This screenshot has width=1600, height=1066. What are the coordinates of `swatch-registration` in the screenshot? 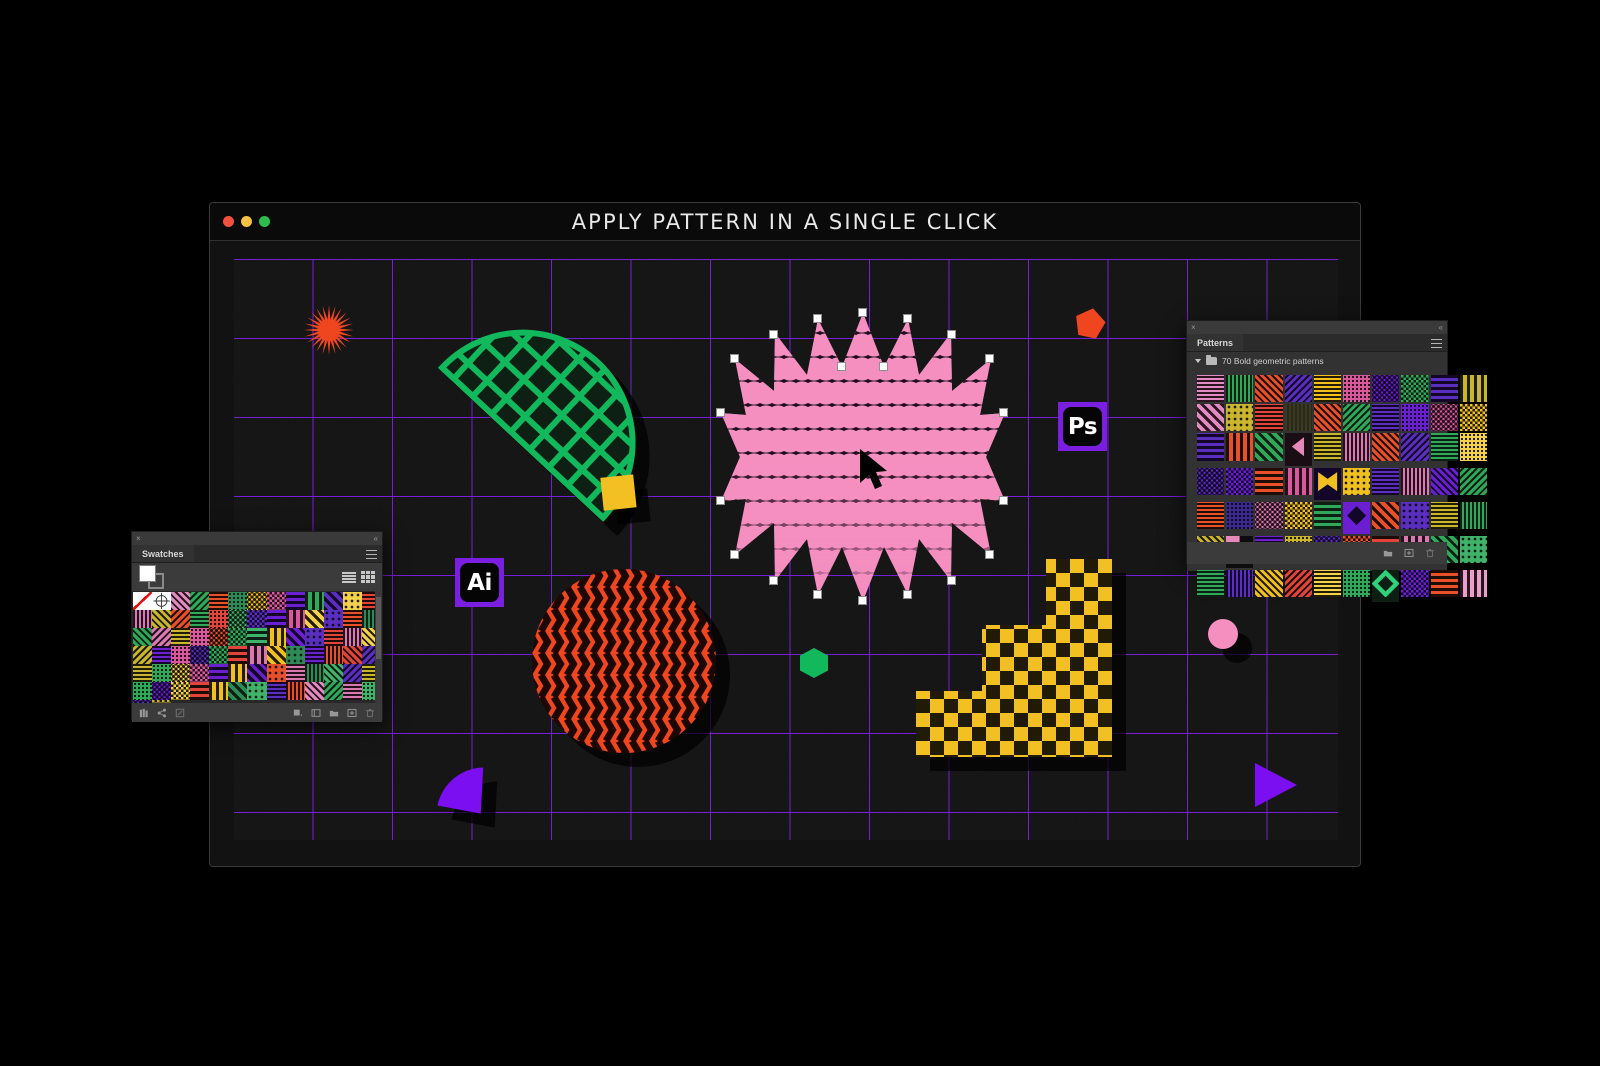 It's located at (162, 601).